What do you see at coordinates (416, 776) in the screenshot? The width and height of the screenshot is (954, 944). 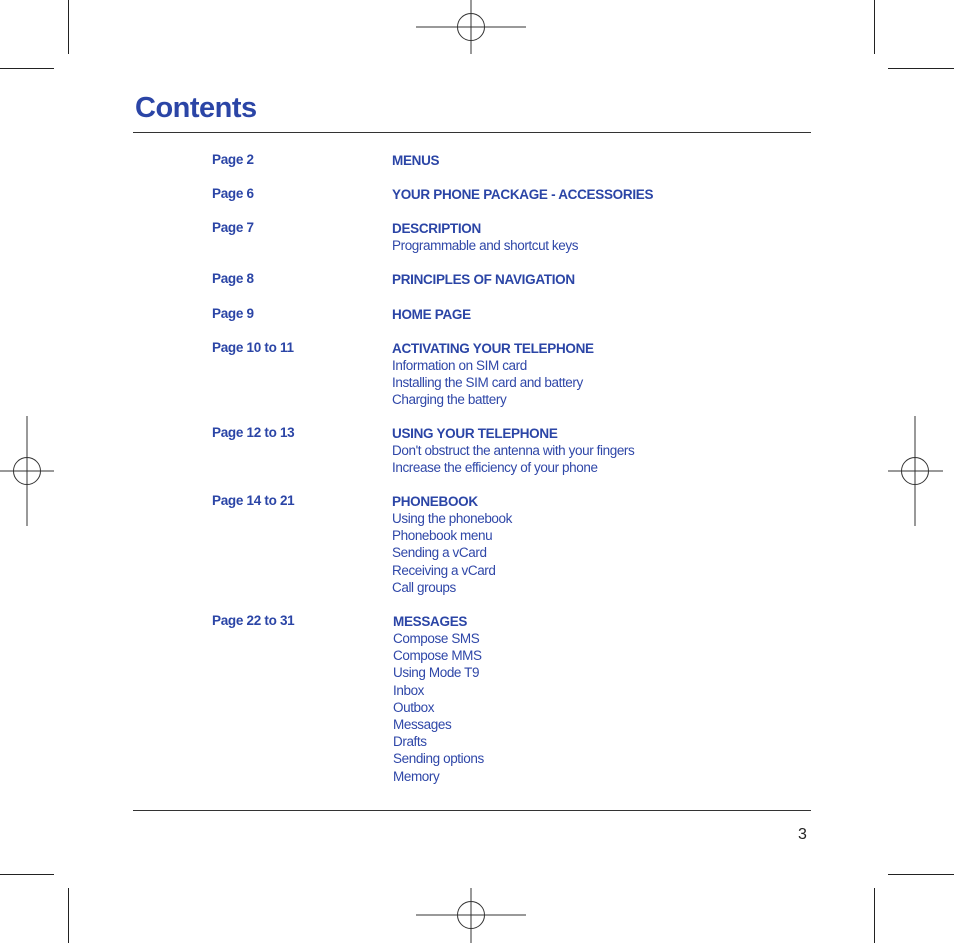 I see `toc-subsection: Memory` at bounding box center [416, 776].